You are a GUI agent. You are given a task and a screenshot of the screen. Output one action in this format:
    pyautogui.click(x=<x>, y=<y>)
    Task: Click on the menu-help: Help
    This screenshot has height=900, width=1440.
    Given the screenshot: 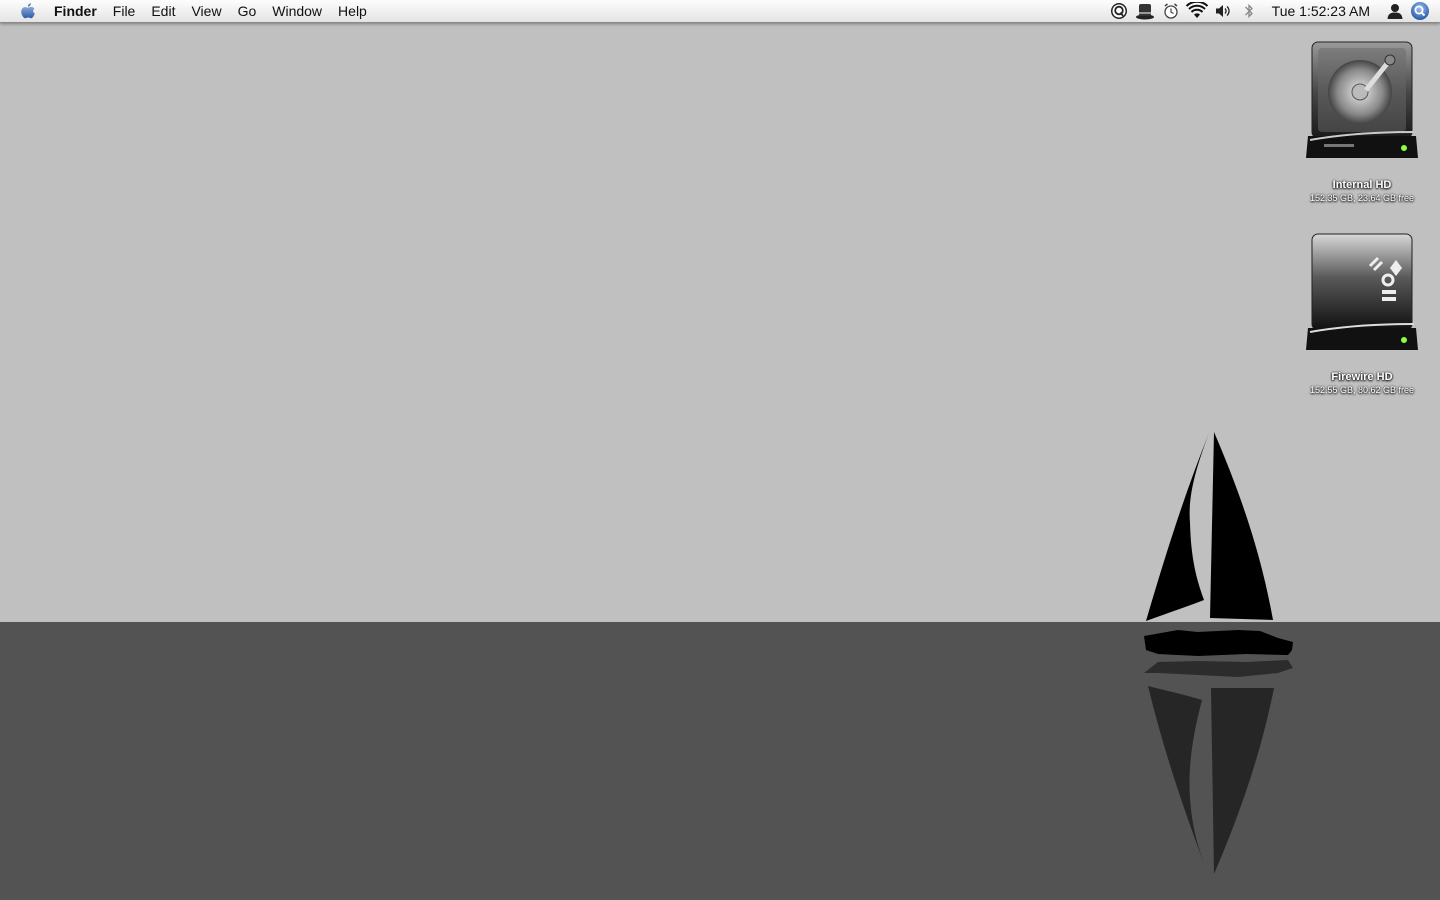 What is the action you would take?
    pyautogui.click(x=352, y=11)
    